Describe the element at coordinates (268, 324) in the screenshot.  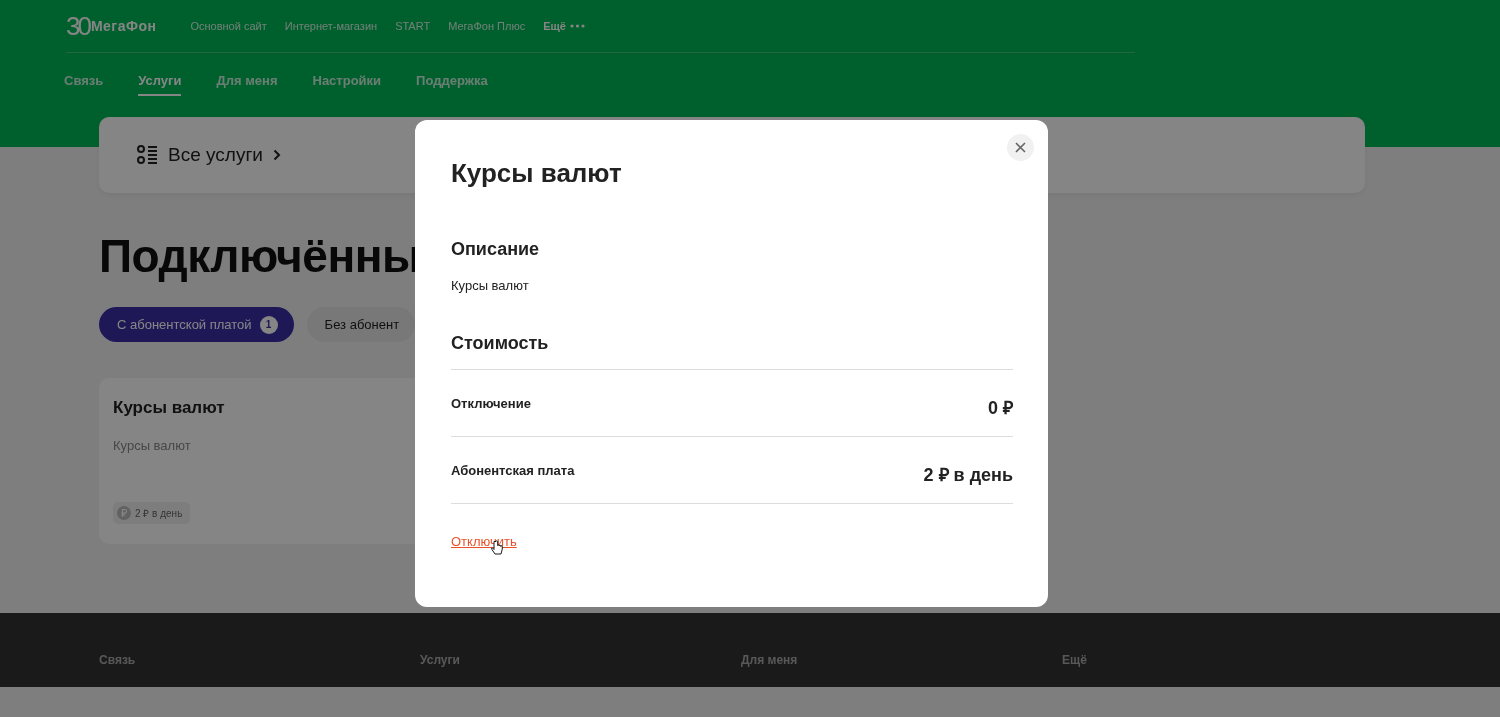
I see `count-badge: 1` at that location.